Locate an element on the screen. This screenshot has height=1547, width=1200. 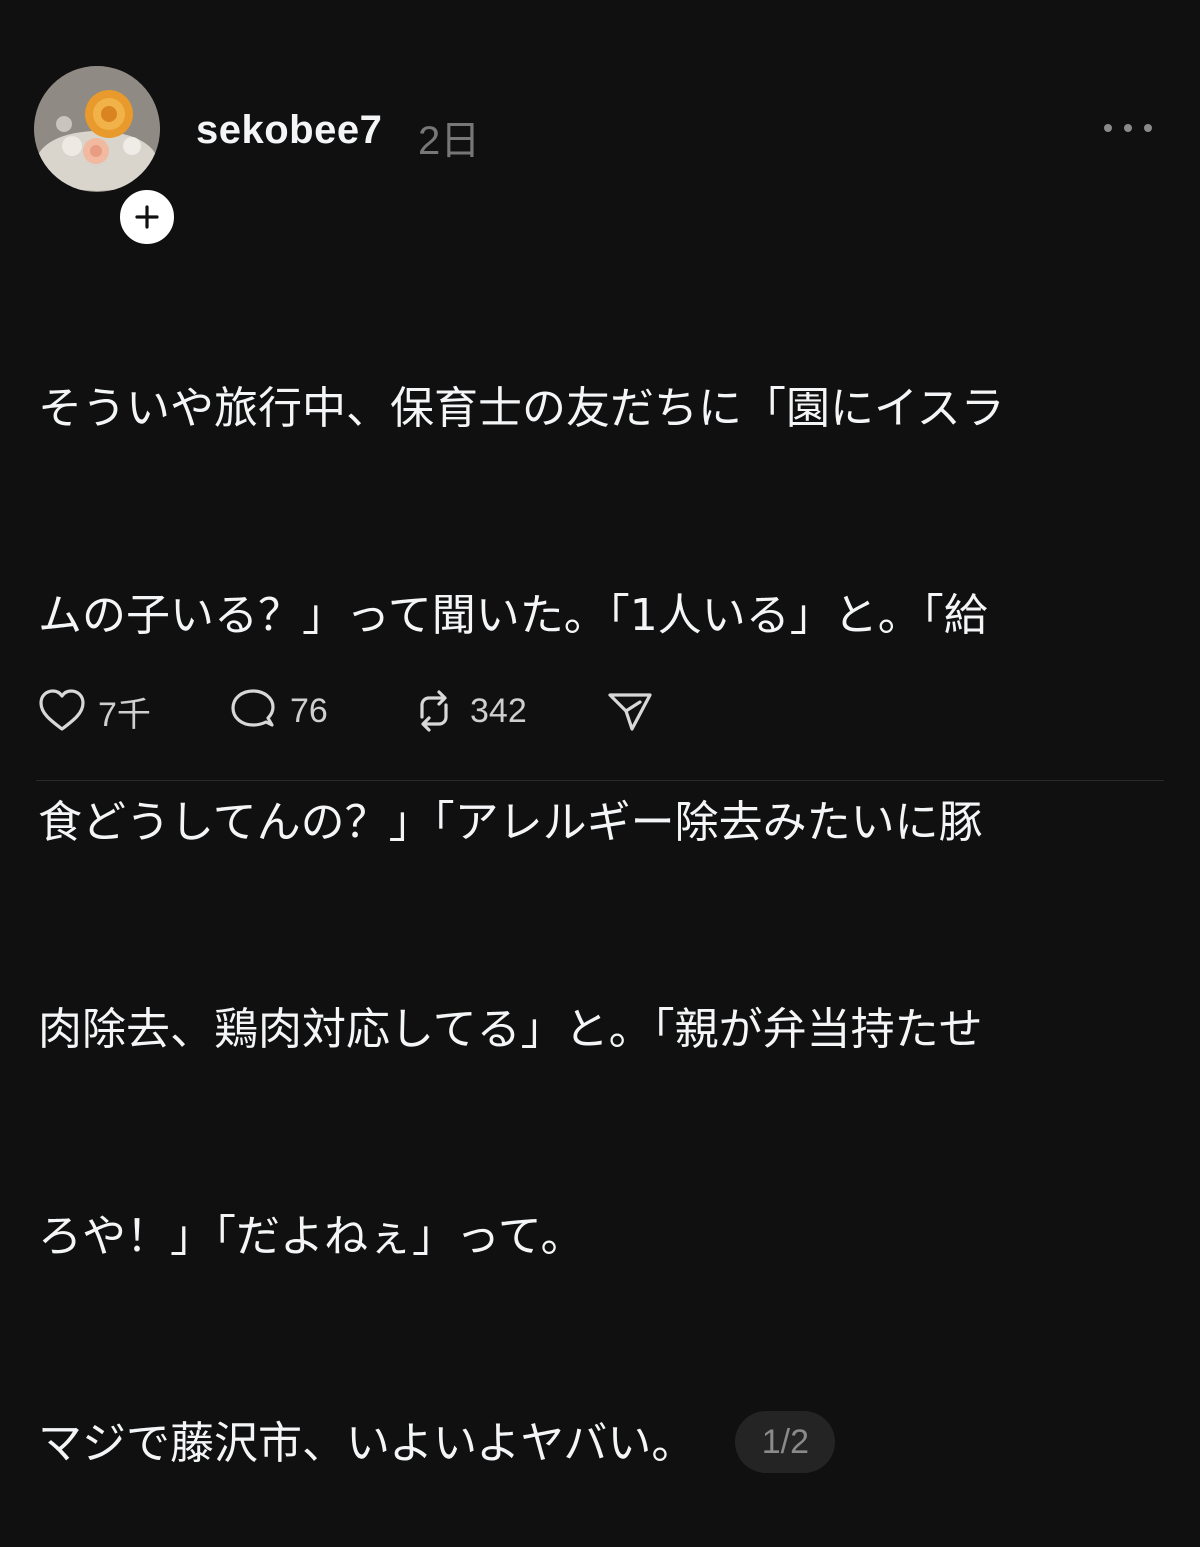
repost-icon is located at coordinates (434, 711).